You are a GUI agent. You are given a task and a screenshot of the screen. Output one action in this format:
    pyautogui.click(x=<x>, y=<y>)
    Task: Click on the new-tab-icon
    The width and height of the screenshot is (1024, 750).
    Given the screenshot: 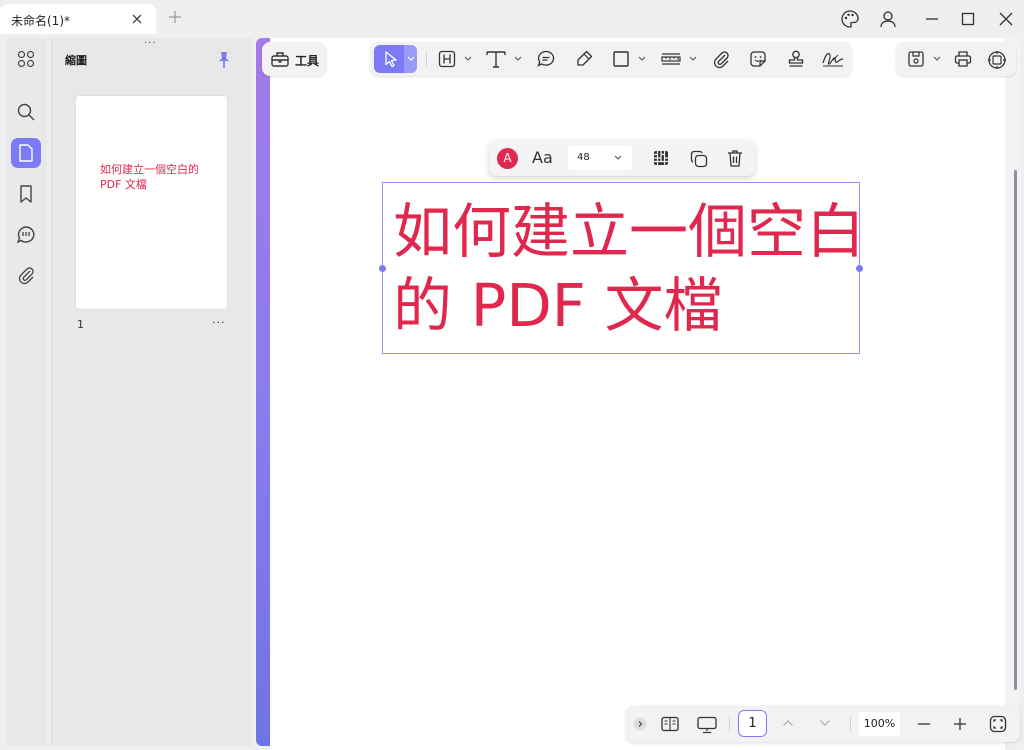 What is the action you would take?
    pyautogui.click(x=175, y=17)
    